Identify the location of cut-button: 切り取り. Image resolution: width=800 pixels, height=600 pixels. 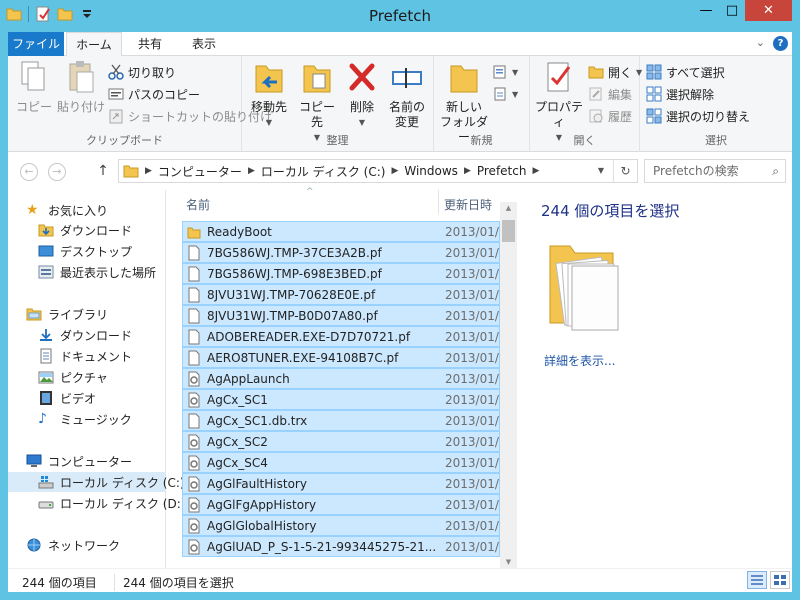
(142, 72).